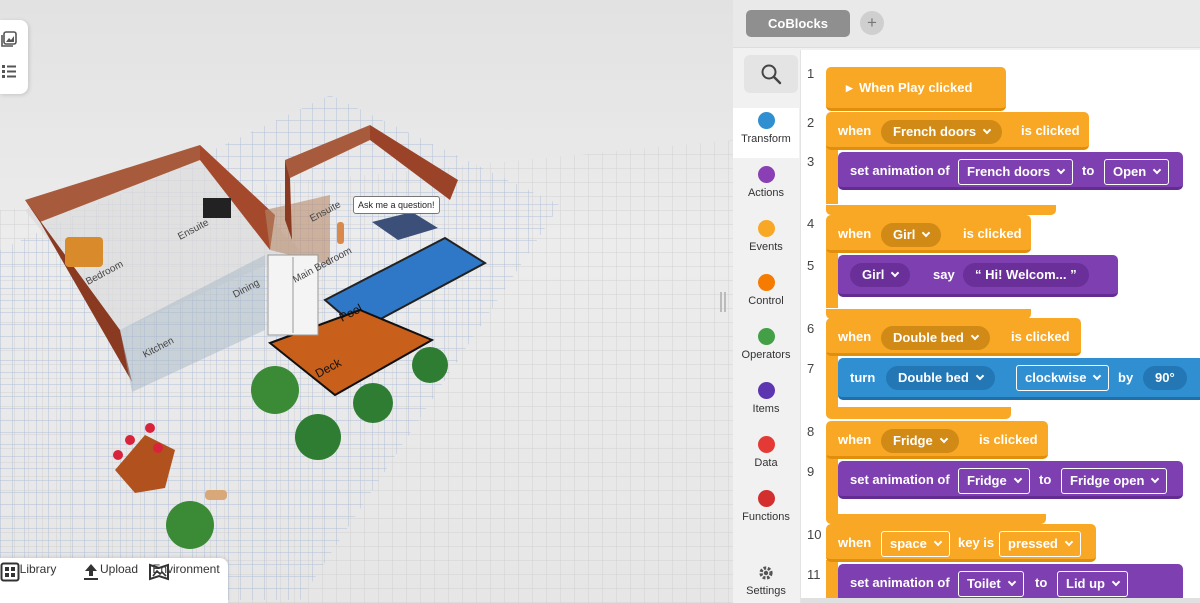 This screenshot has width=1200, height=603. Describe the element at coordinates (811, 161) in the screenshot. I see `line-number: 3` at that location.